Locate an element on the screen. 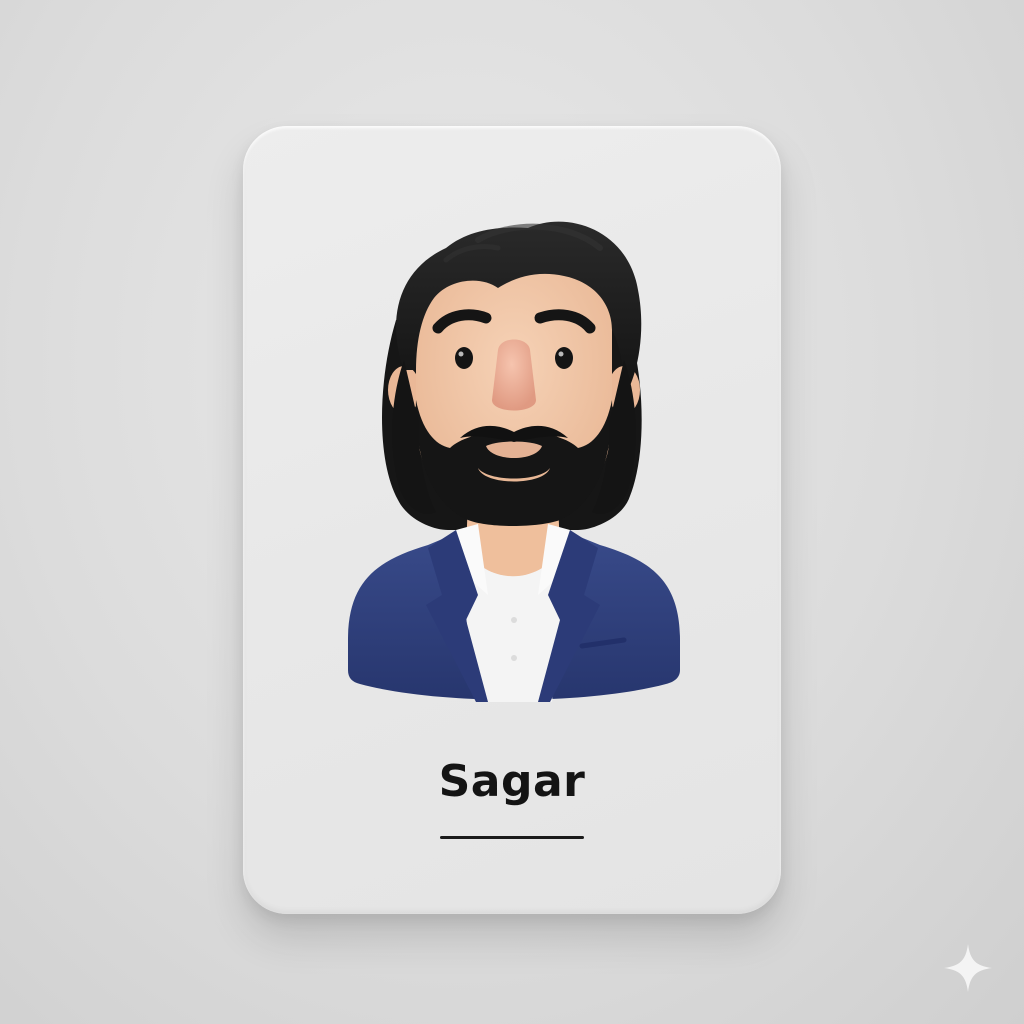 This screenshot has height=1024, width=1024. sparkle-icon is located at coordinates (968, 968).